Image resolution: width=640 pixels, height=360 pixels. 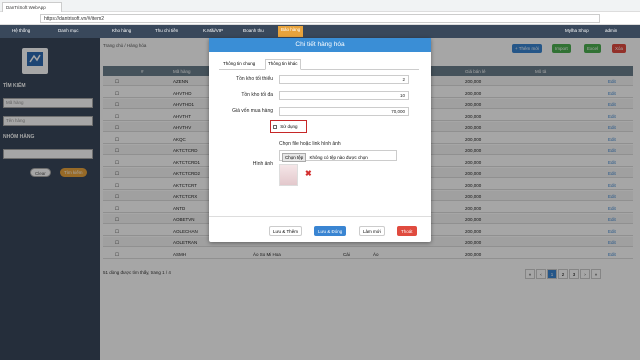 What do you see at coordinates (32, 7) in the screenshot?
I see `tab-dantrisoft: DanTriSoft WebApp` at bounding box center [32, 7].